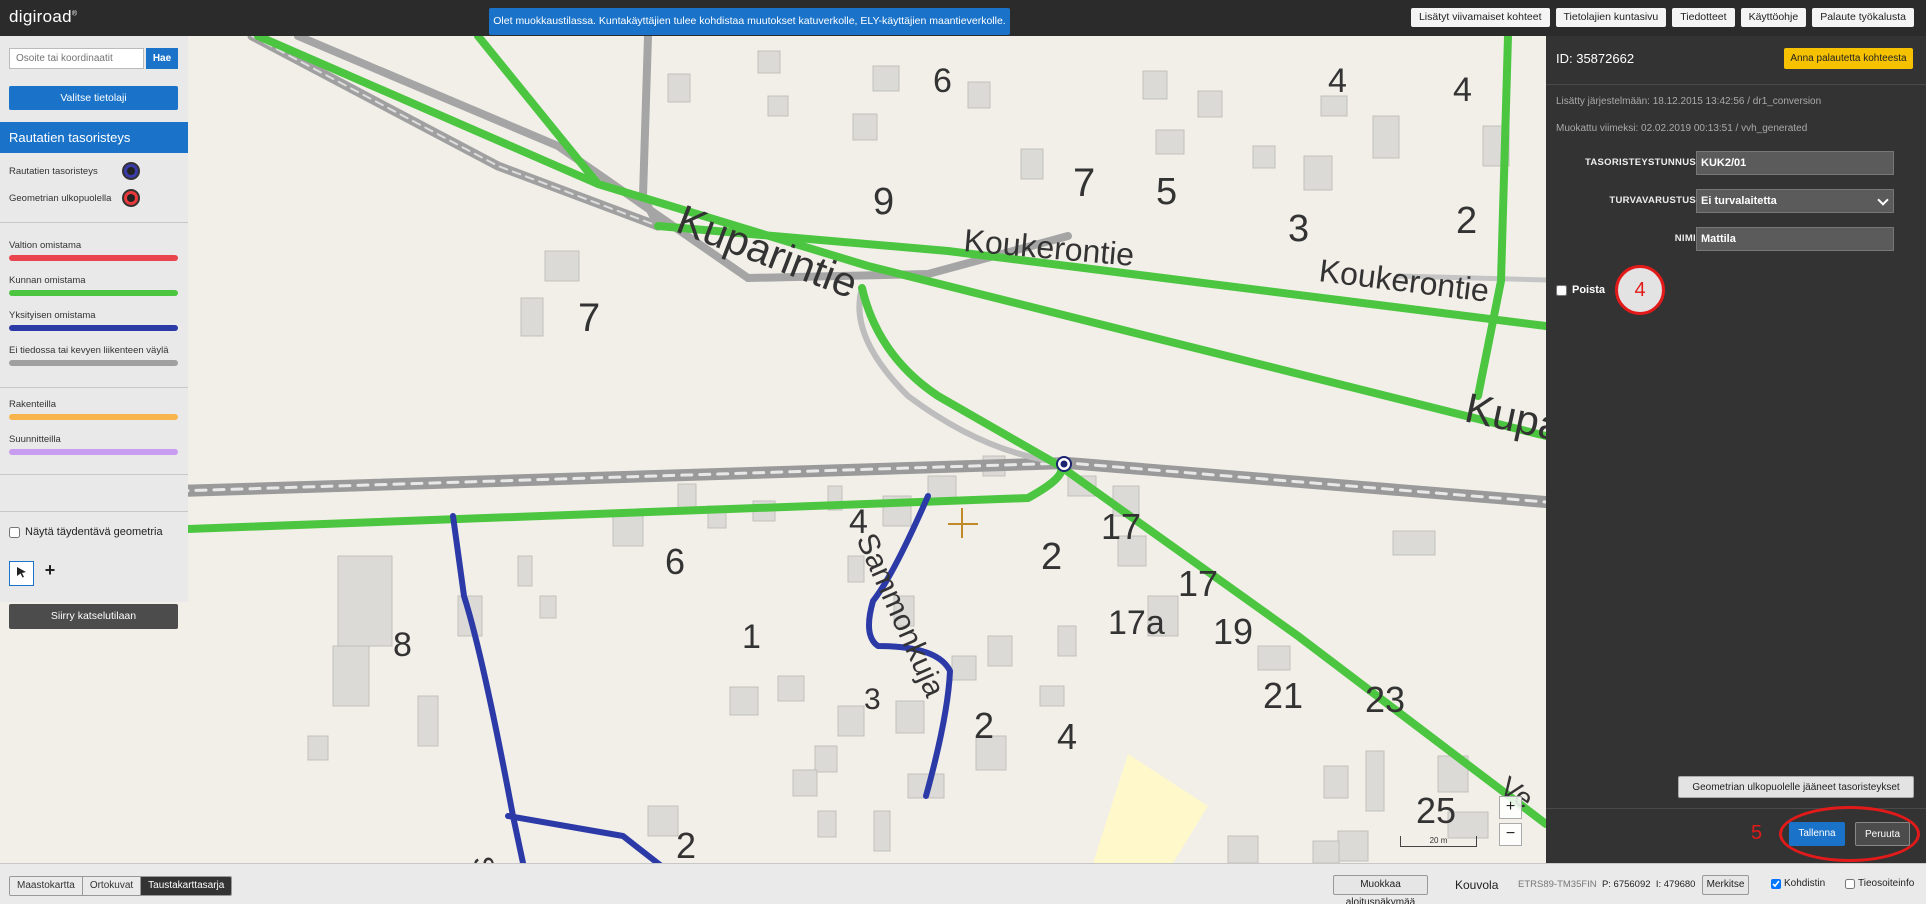 The height and width of the screenshot is (904, 1926). Describe the element at coordinates (1776, 883) in the screenshot. I see `crosshair-checkbox` at that location.